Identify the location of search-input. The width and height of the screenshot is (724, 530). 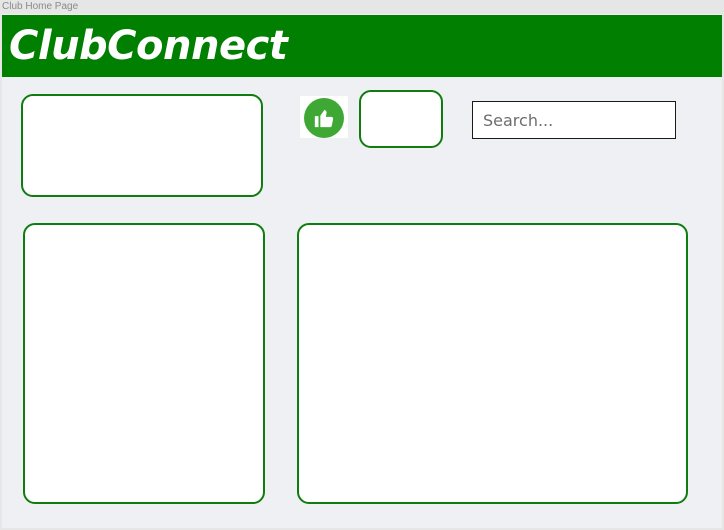
(574, 120).